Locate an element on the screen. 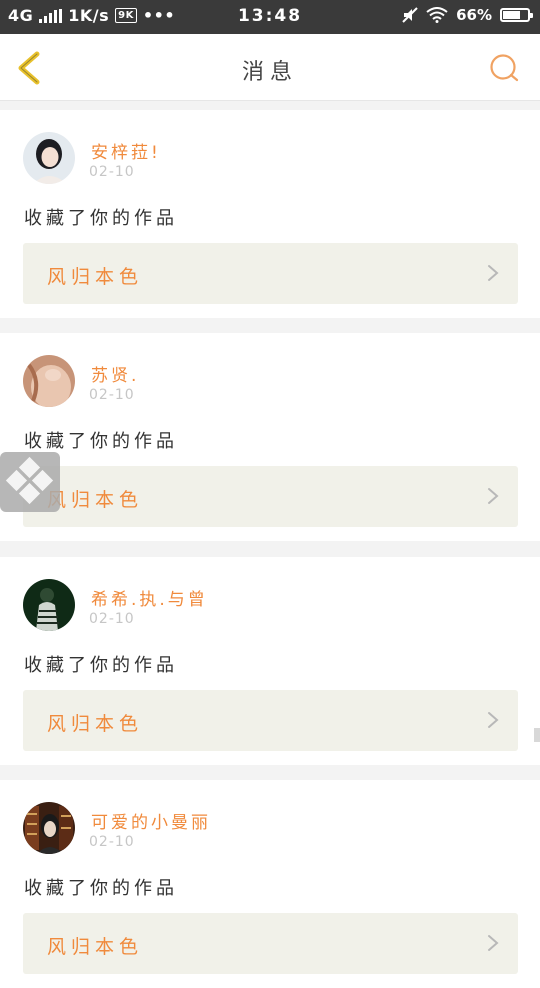 The image size is (540, 988). dark-green-figure-avatar is located at coordinates (49, 605).